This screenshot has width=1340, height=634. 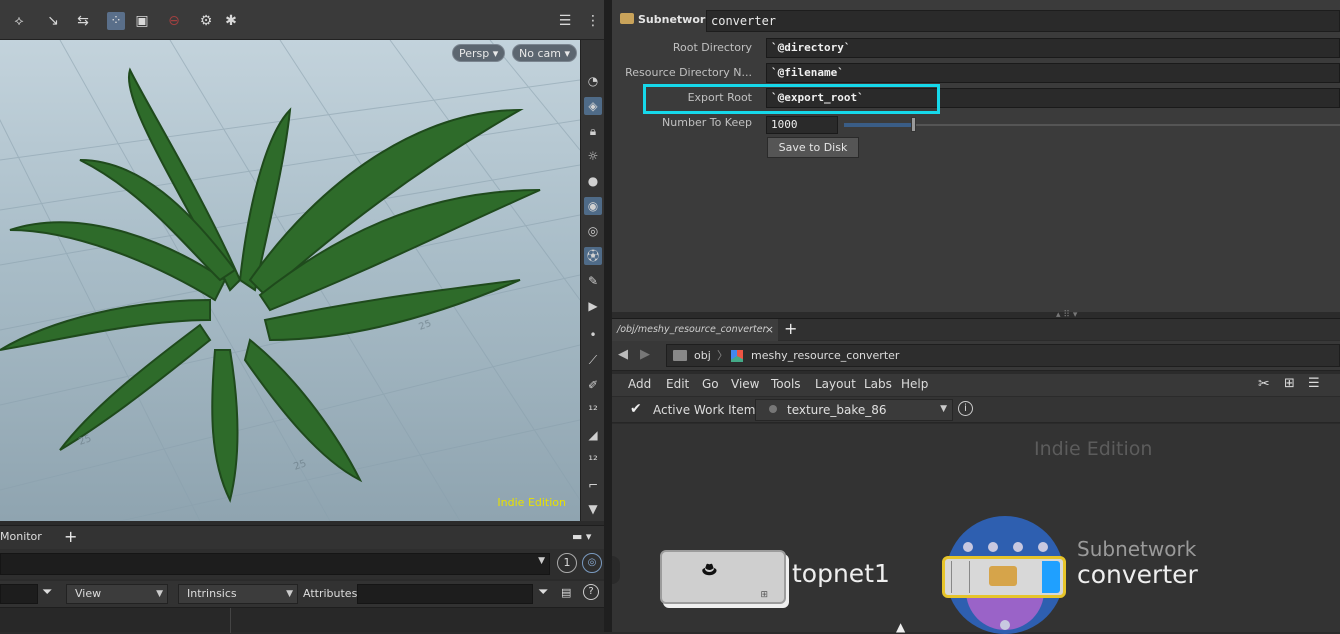 What do you see at coordinates (174, 21) in the screenshot?
I see `no-entry-icon: ⊖` at bounding box center [174, 21].